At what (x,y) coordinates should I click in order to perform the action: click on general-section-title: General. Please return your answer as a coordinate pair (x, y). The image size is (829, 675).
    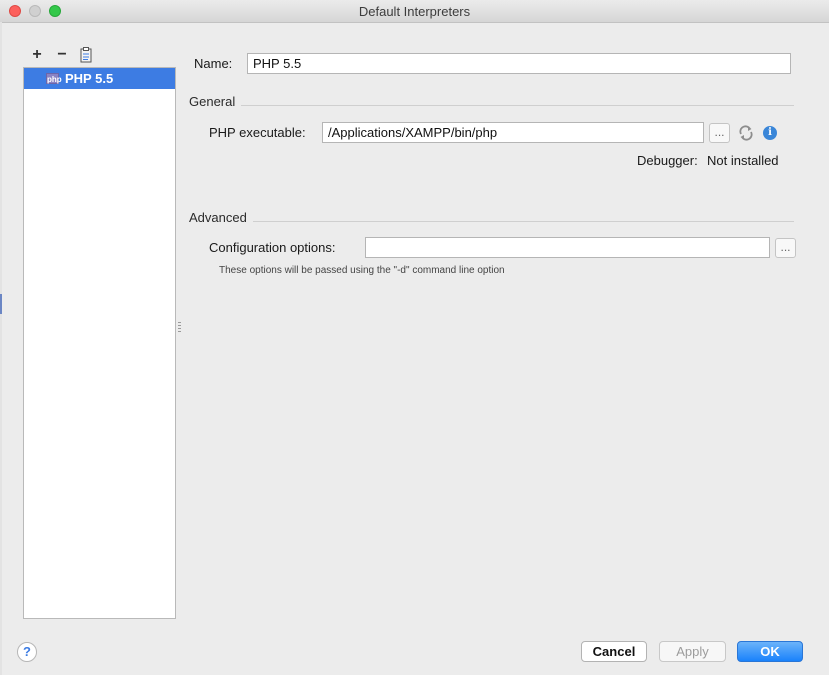
    Looking at the image, I should click on (212, 101).